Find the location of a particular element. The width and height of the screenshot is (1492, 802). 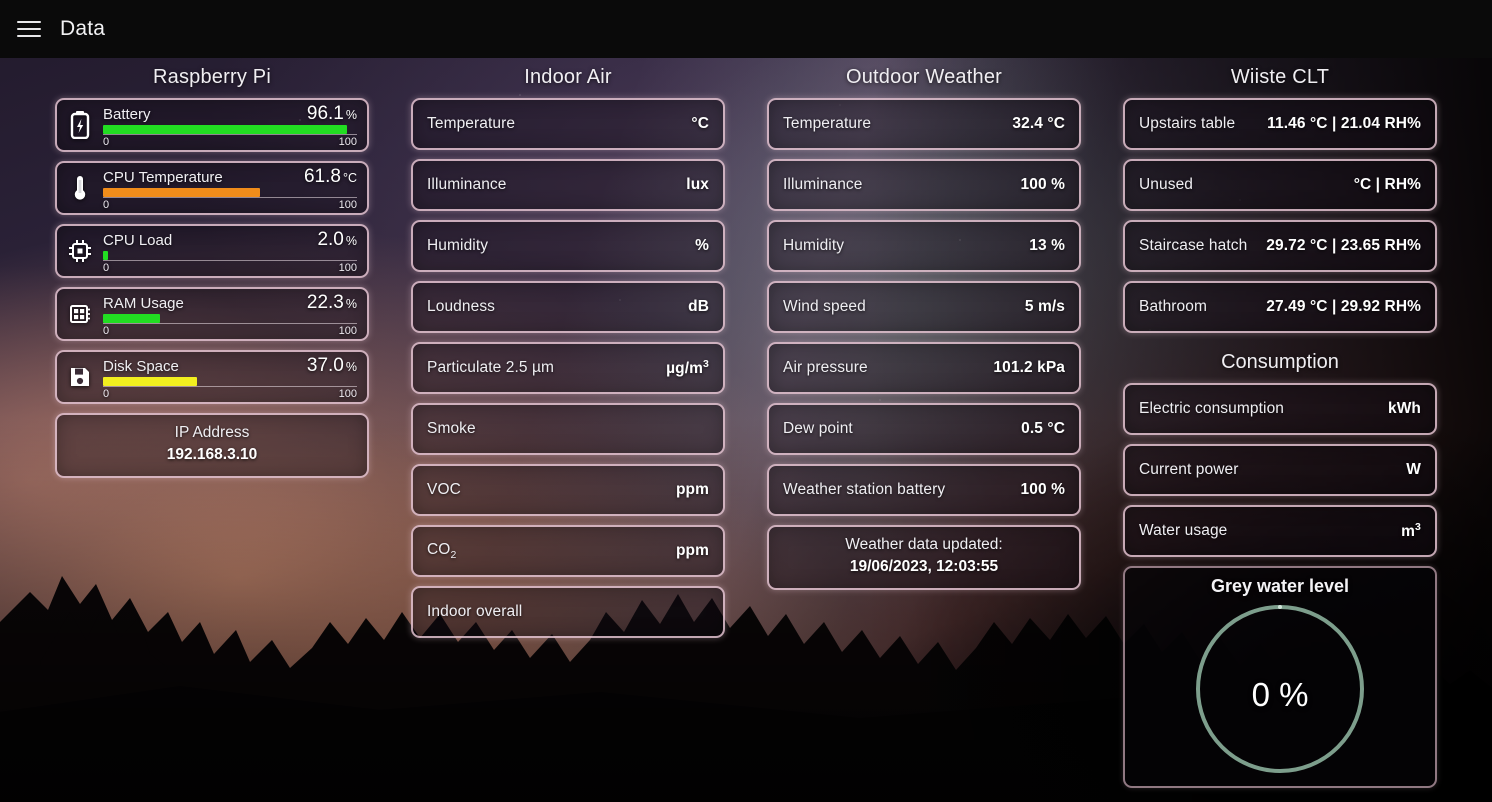

row-label: Loudness is located at coordinates (461, 306).